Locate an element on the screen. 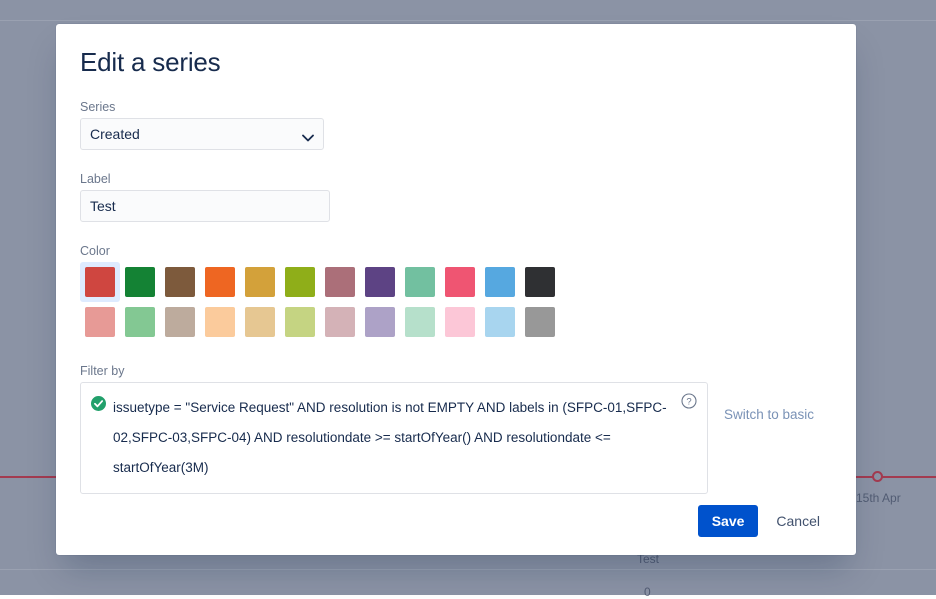  dialog-title: Edit a series is located at coordinates (456, 51).